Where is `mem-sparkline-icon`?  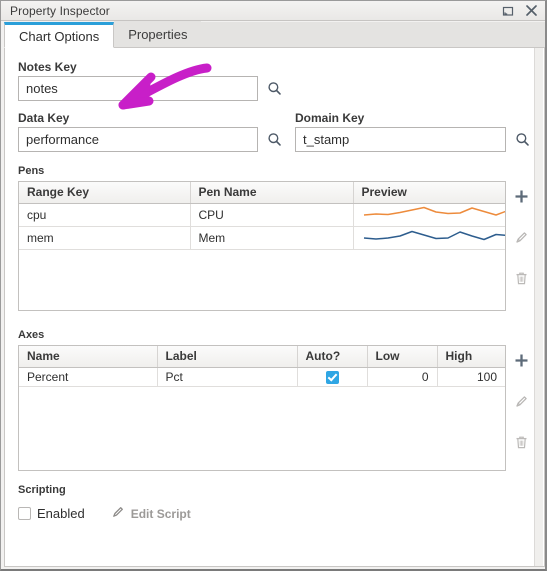 mem-sparkline-icon is located at coordinates (433, 239).